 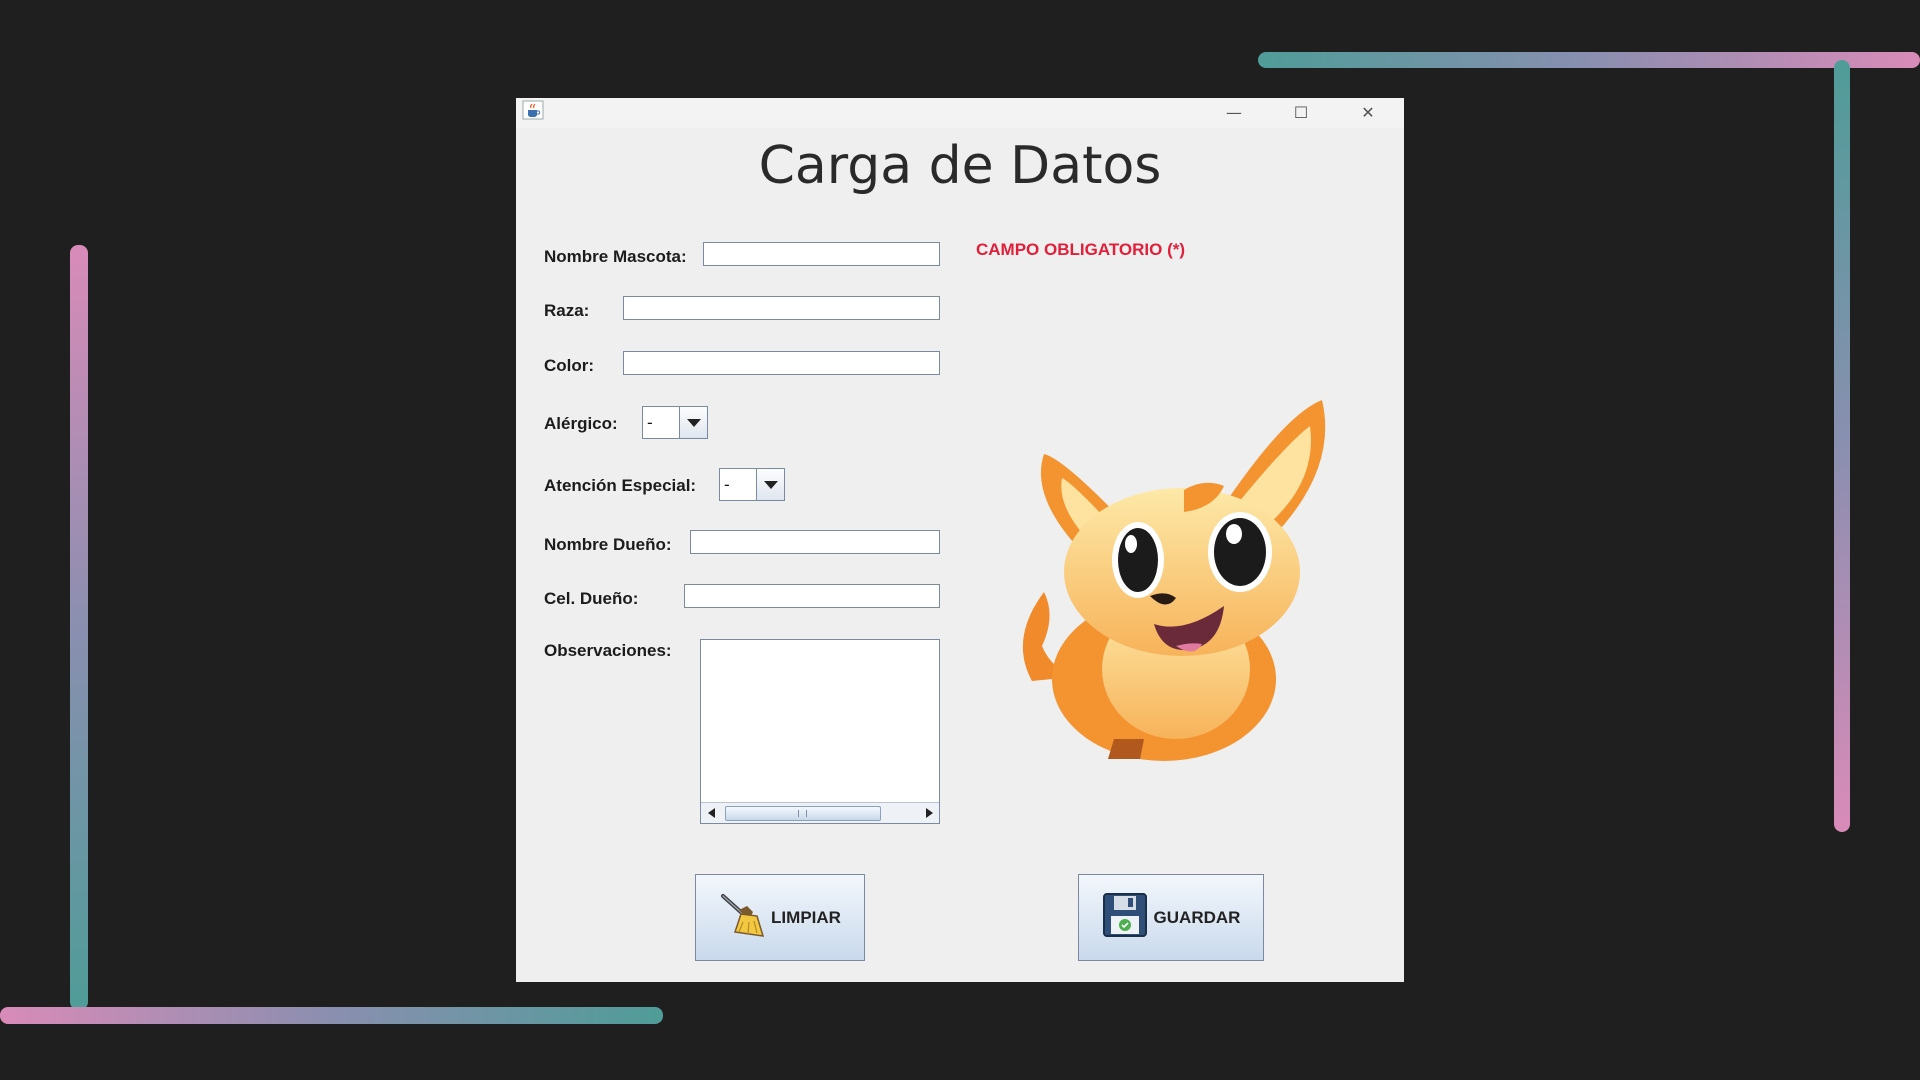 What do you see at coordinates (569, 365) in the screenshot?
I see `color-label: Color:` at bounding box center [569, 365].